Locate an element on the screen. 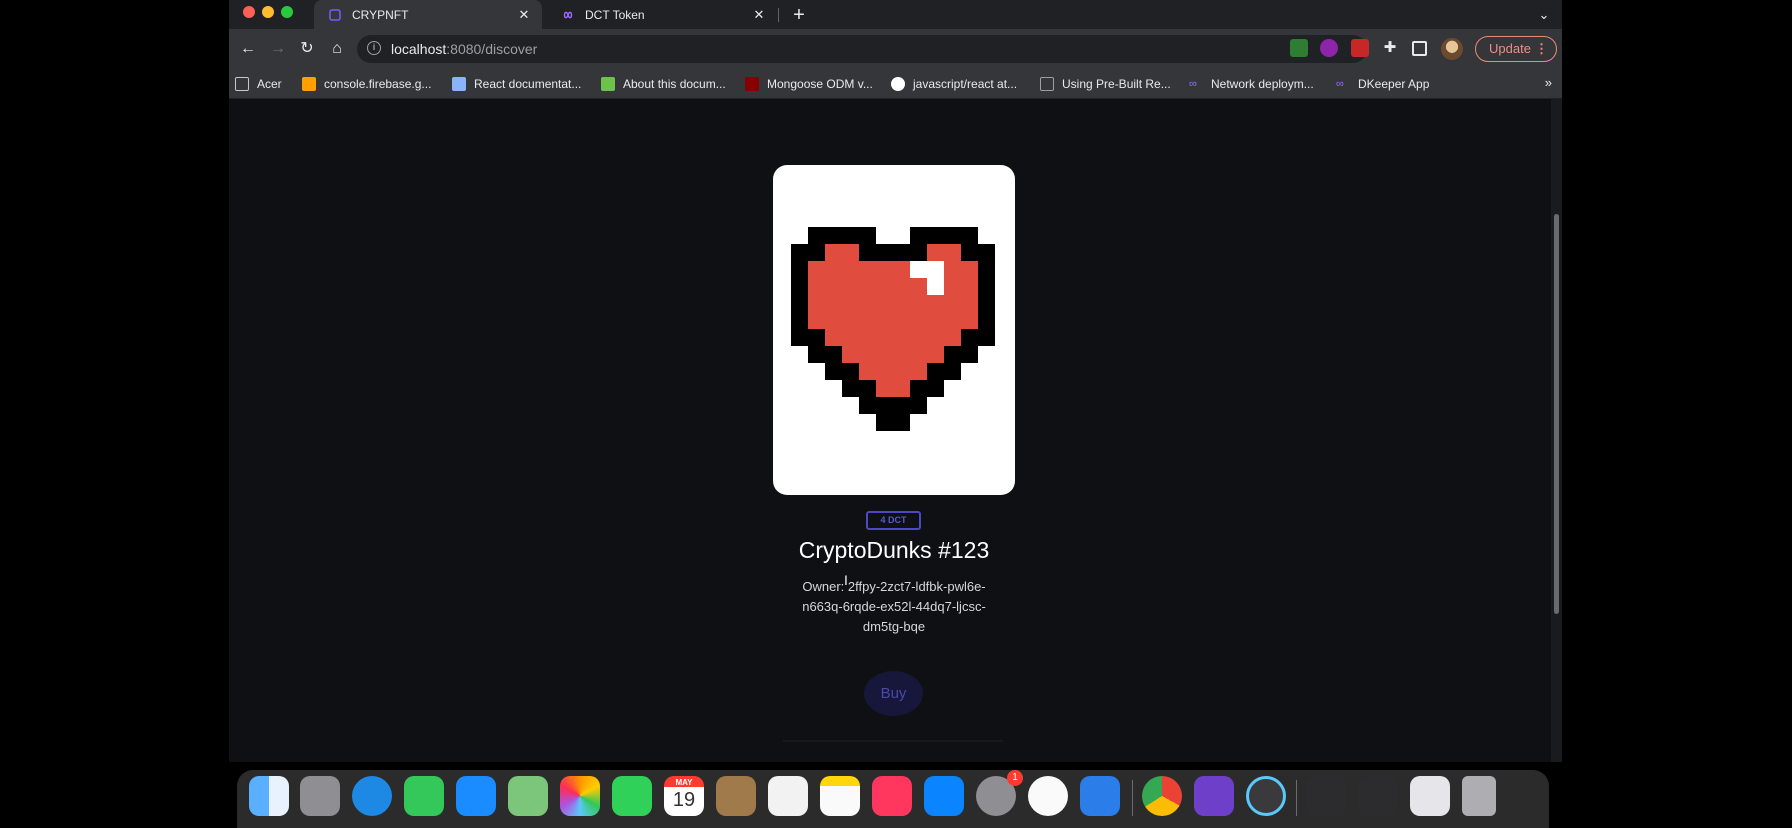  profile-avatar is located at coordinates (1452, 49).